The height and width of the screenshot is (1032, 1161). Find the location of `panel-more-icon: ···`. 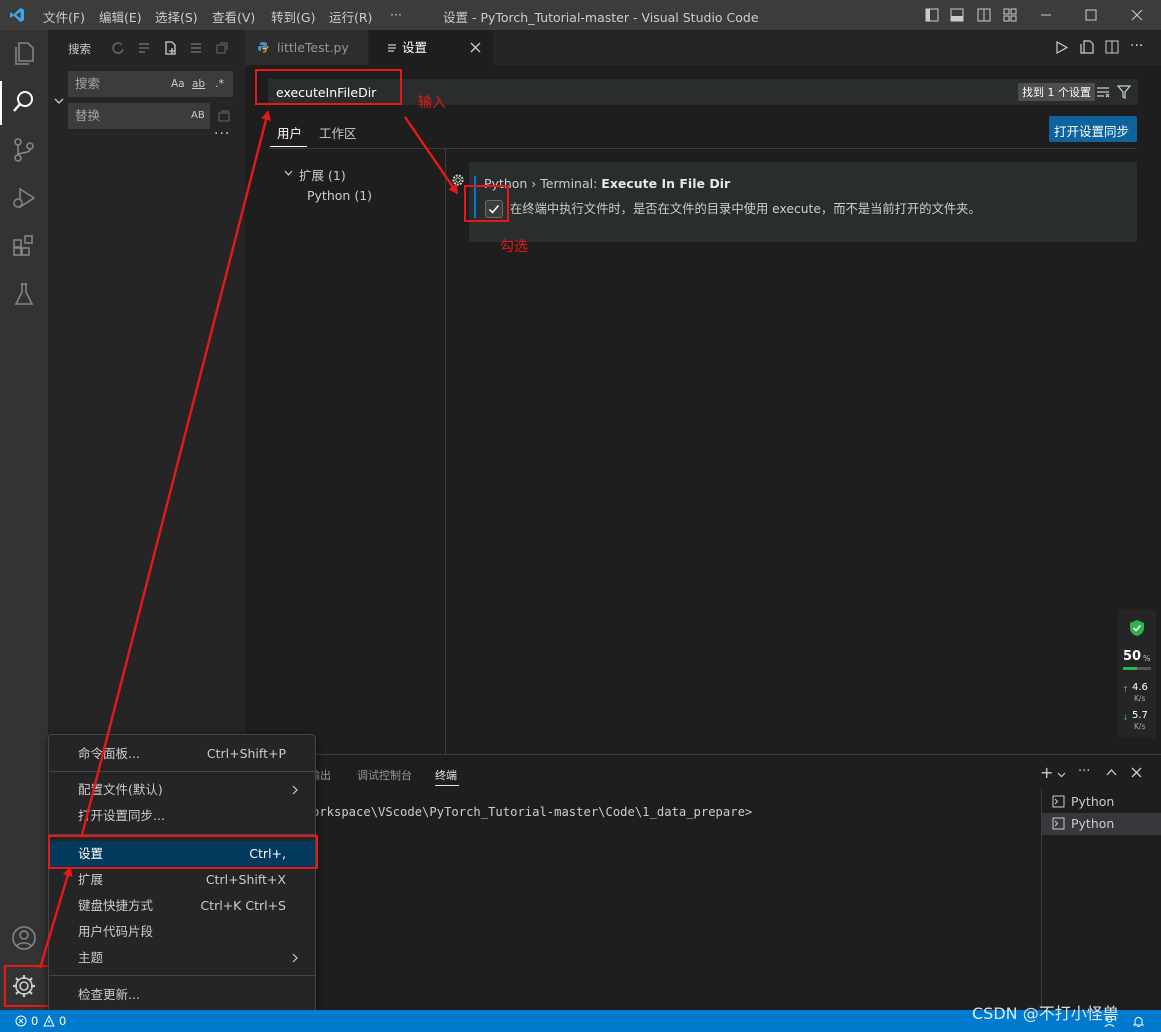

panel-more-icon: ··· is located at coordinates (1084, 771).